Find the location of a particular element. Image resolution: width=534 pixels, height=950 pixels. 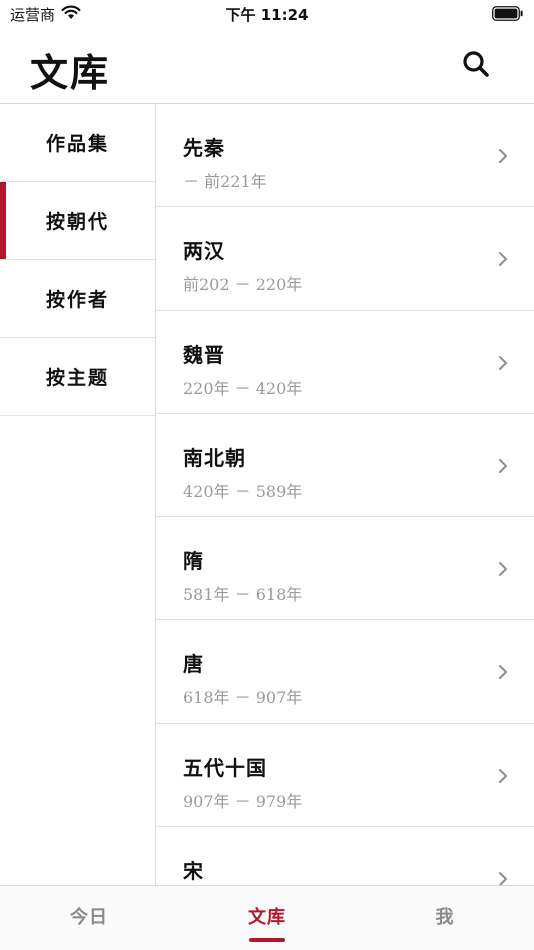

tab-label: 今日 is located at coordinates (89, 917).